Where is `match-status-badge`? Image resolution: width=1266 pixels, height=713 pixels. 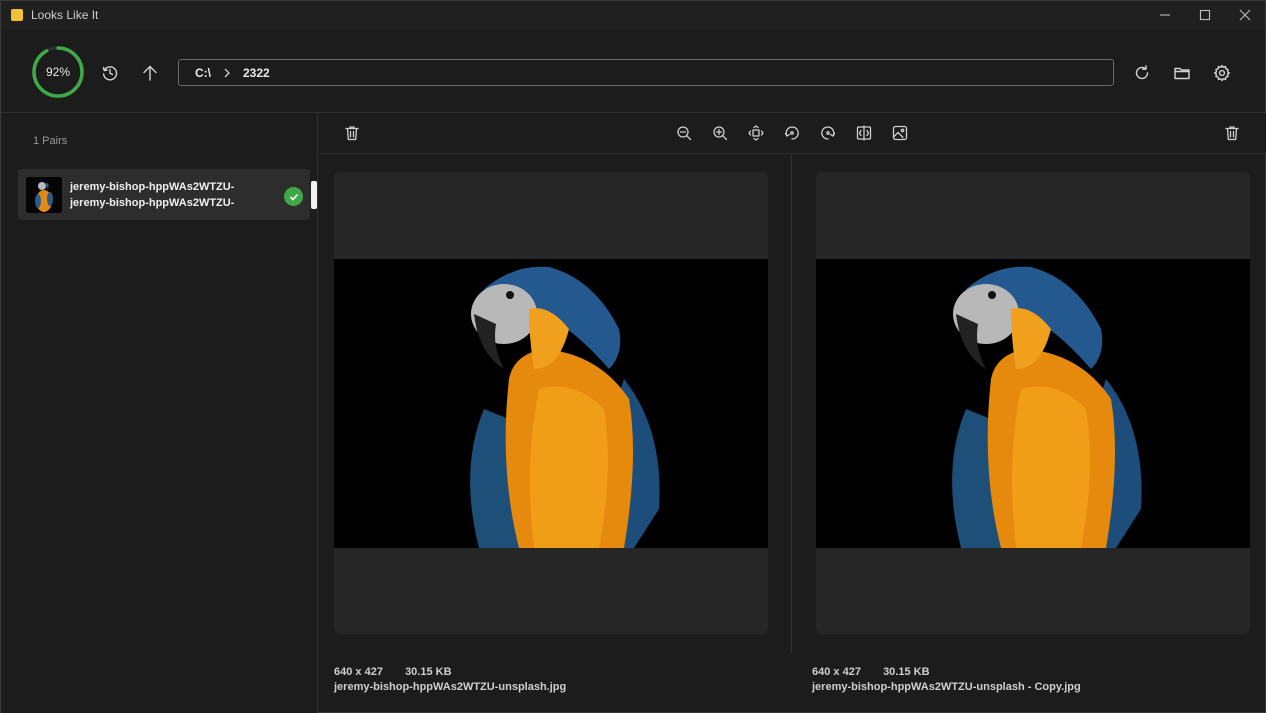 match-status-badge is located at coordinates (293, 196).